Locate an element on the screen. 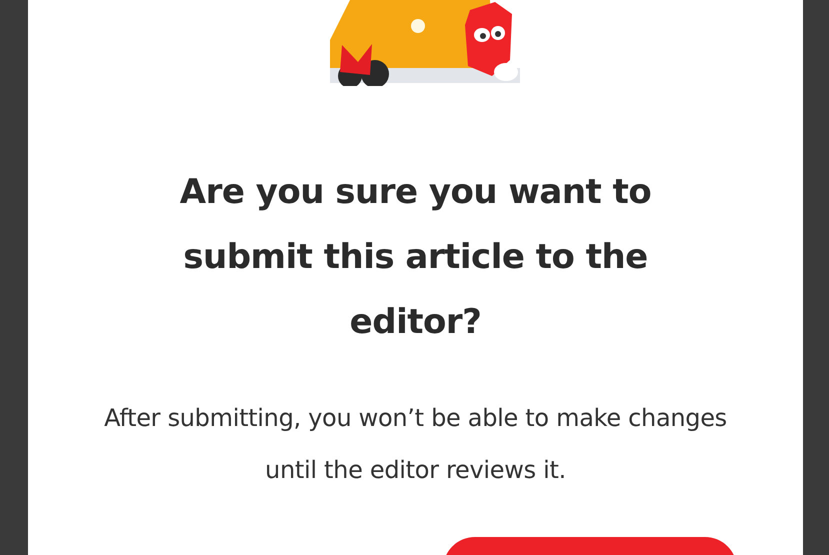 The width and height of the screenshot is (829, 555). dialog-message: After submitting, you won’t be able to make changes until the editor reviews it. is located at coordinates (415, 444).